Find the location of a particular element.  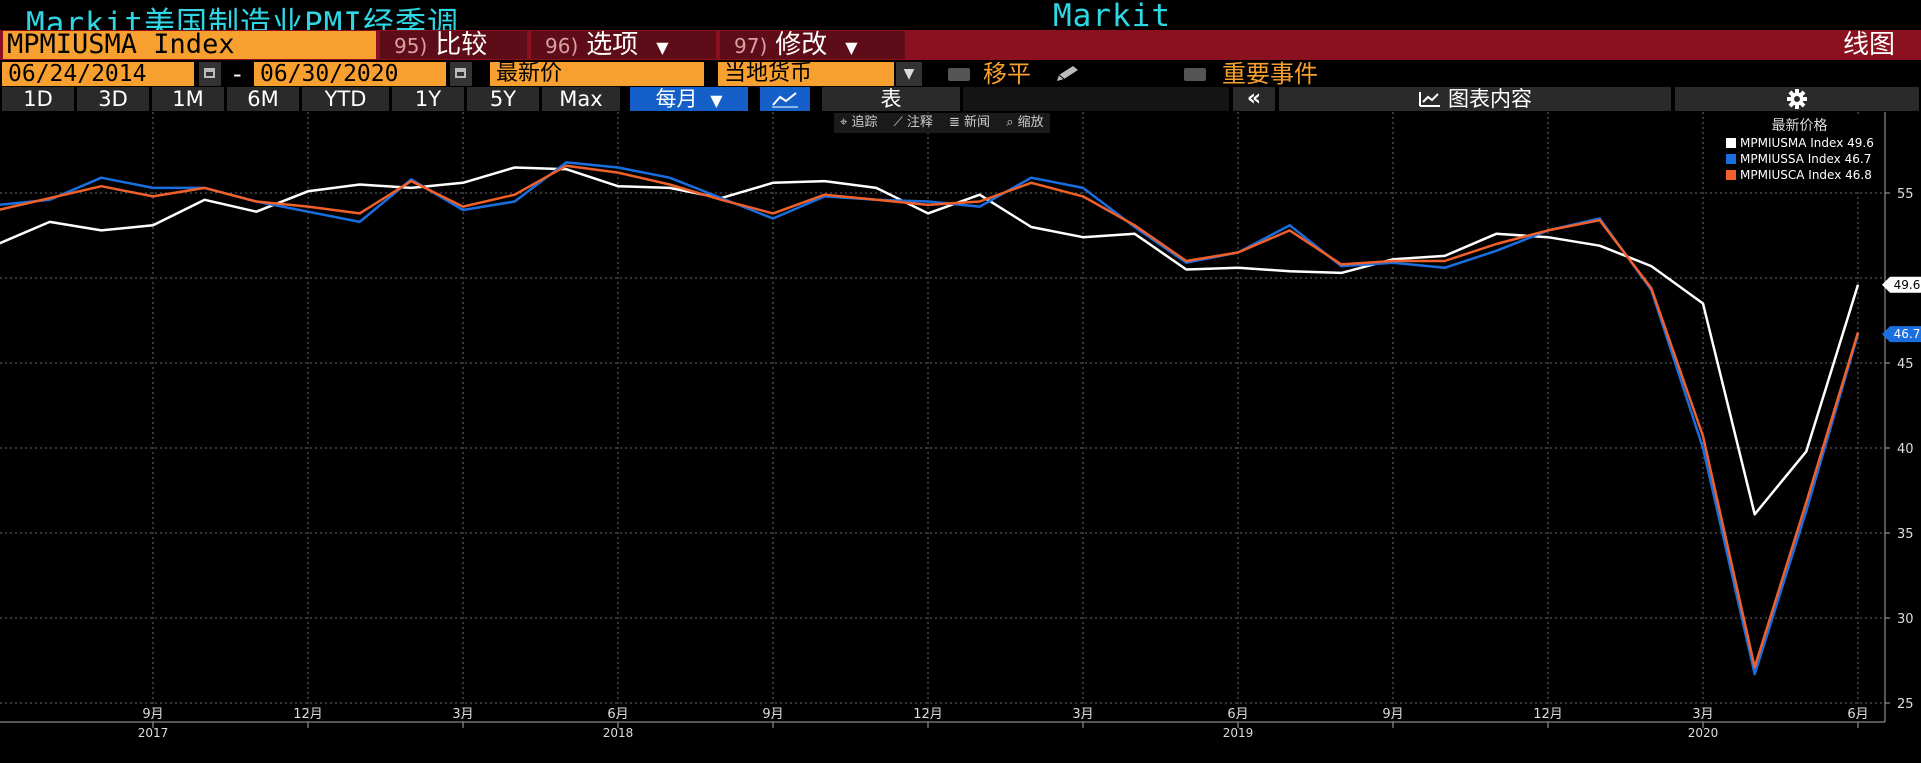

y-tick-label: 30 is located at coordinates (1905, 619).